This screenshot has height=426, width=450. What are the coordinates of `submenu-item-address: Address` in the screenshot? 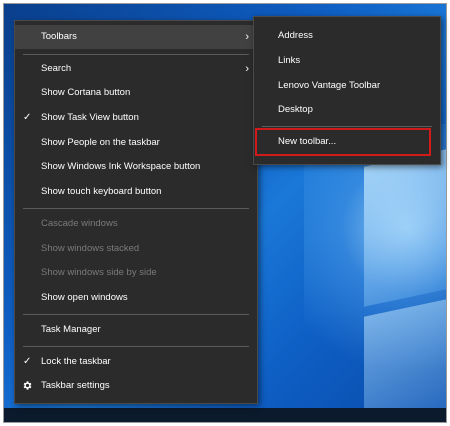 It's located at (347, 36).